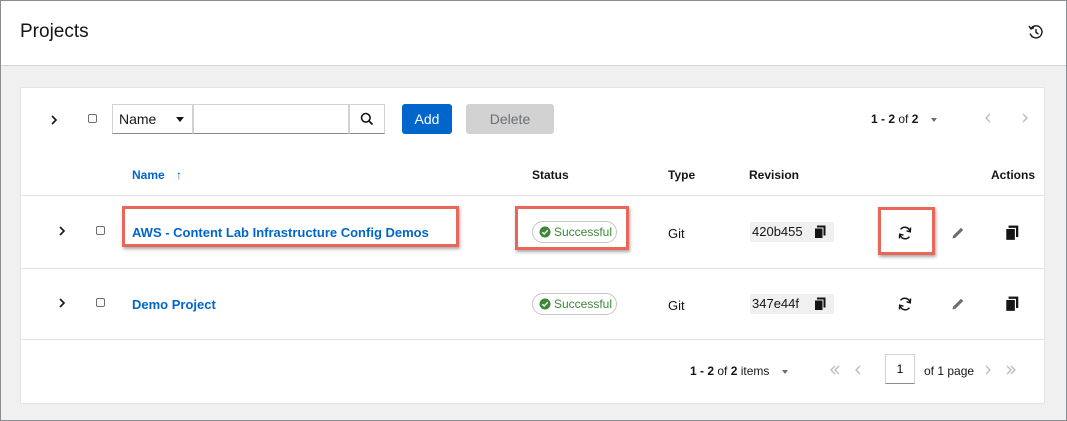 The image size is (1067, 421). Describe the element at coordinates (138, 119) in the screenshot. I see `filter-field-value: Name` at that location.